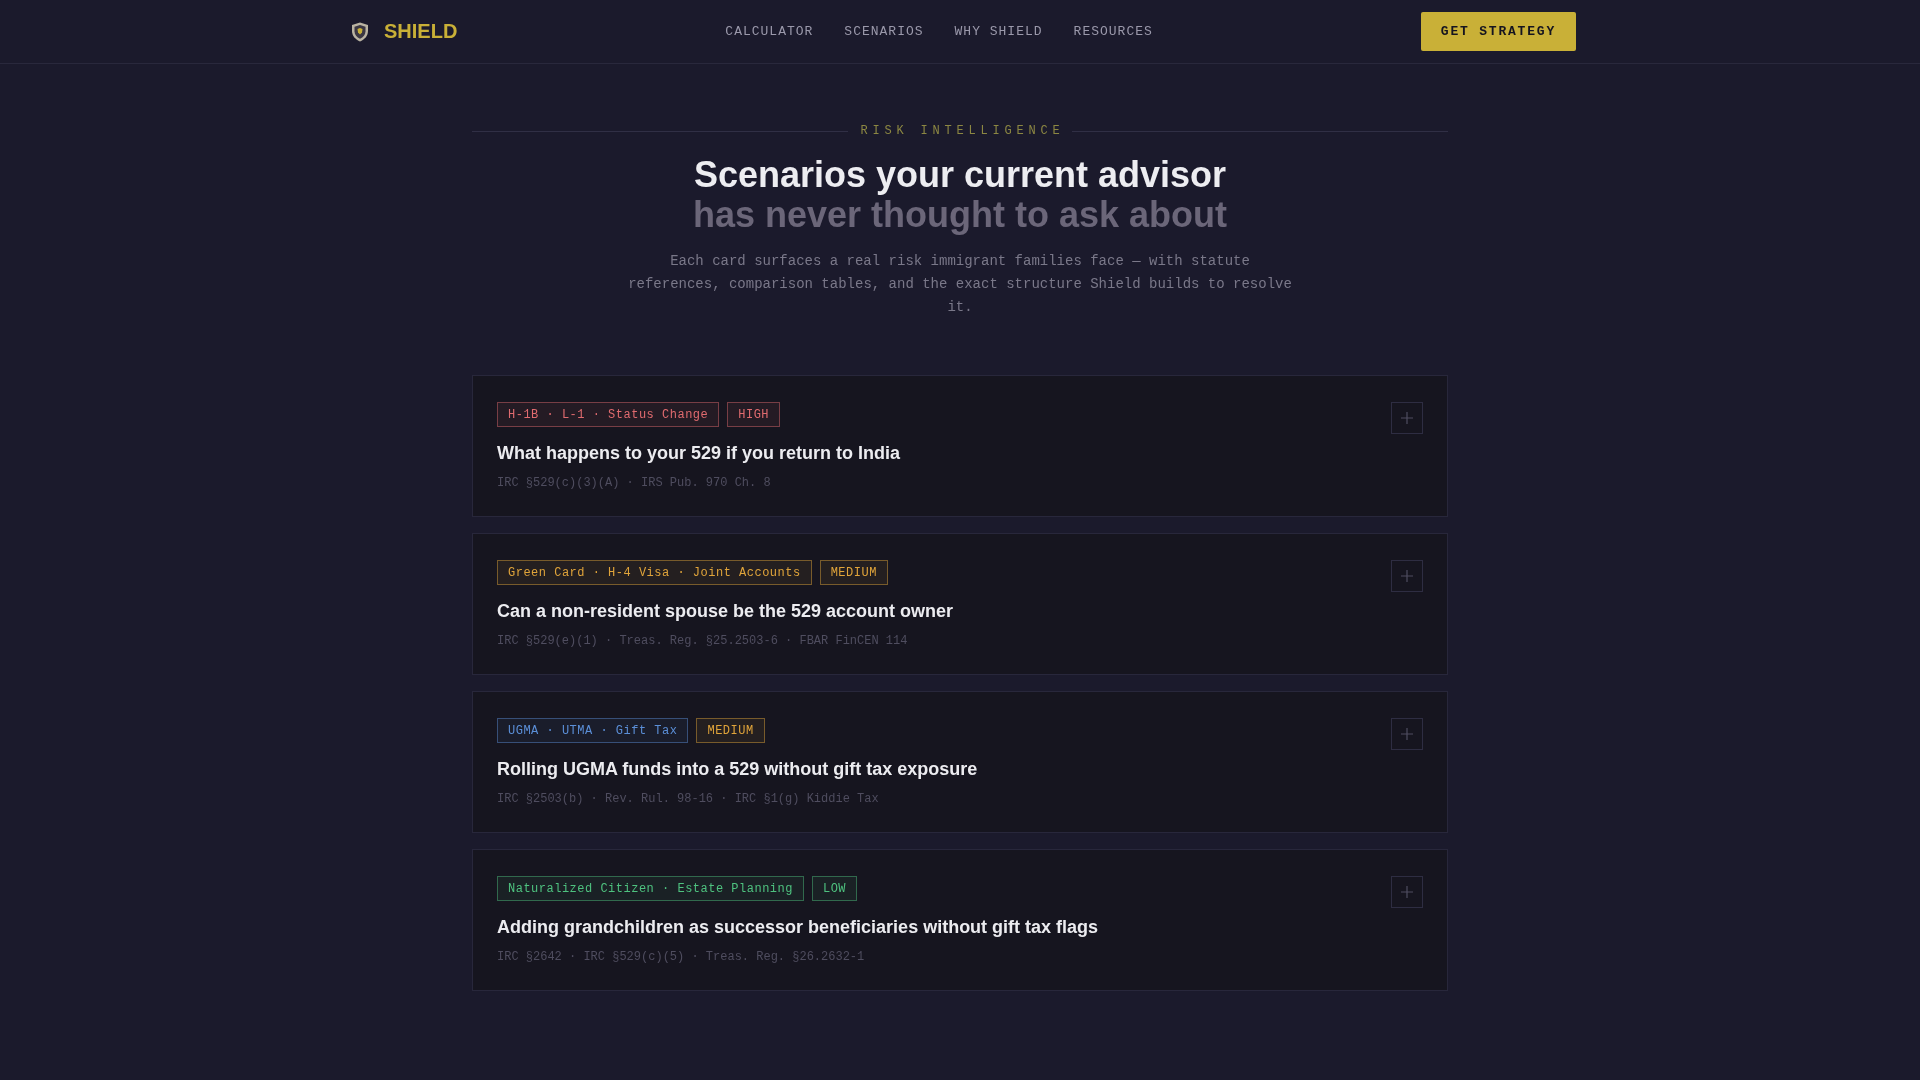  I want to click on nav-link: WHY SHIELD, so click(998, 31).